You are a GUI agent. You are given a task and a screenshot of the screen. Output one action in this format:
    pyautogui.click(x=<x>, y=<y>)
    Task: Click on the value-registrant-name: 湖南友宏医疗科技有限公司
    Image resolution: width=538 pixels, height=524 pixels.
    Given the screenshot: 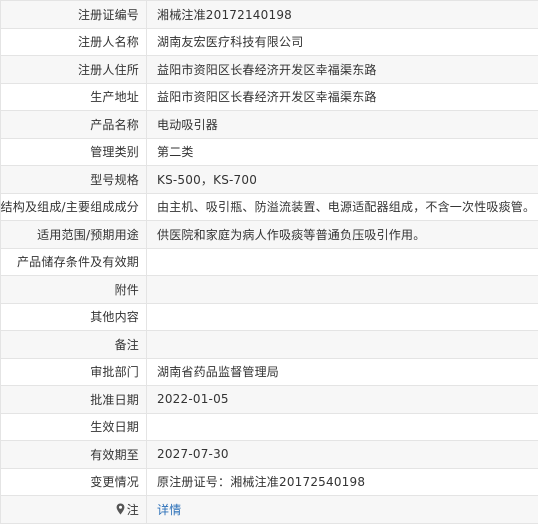 What is the action you would take?
    pyautogui.click(x=230, y=42)
    